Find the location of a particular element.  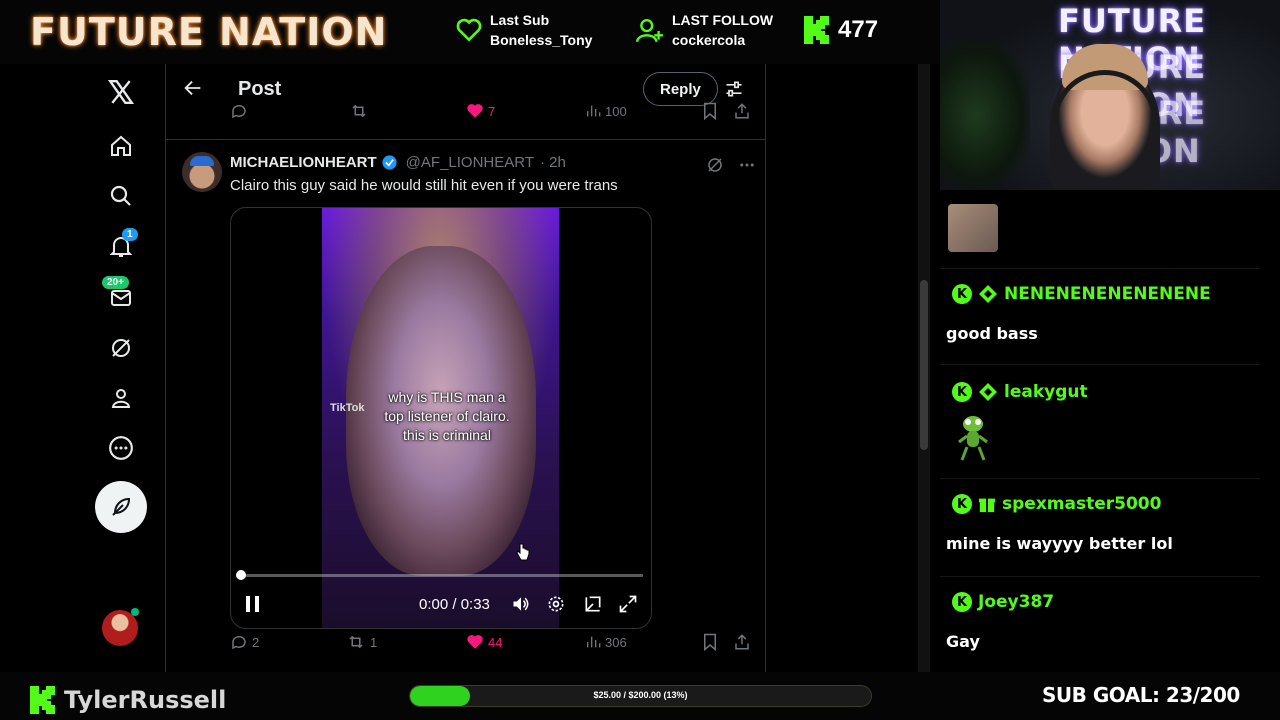

chat-username: K Joey387 is located at coordinates (1003, 602).